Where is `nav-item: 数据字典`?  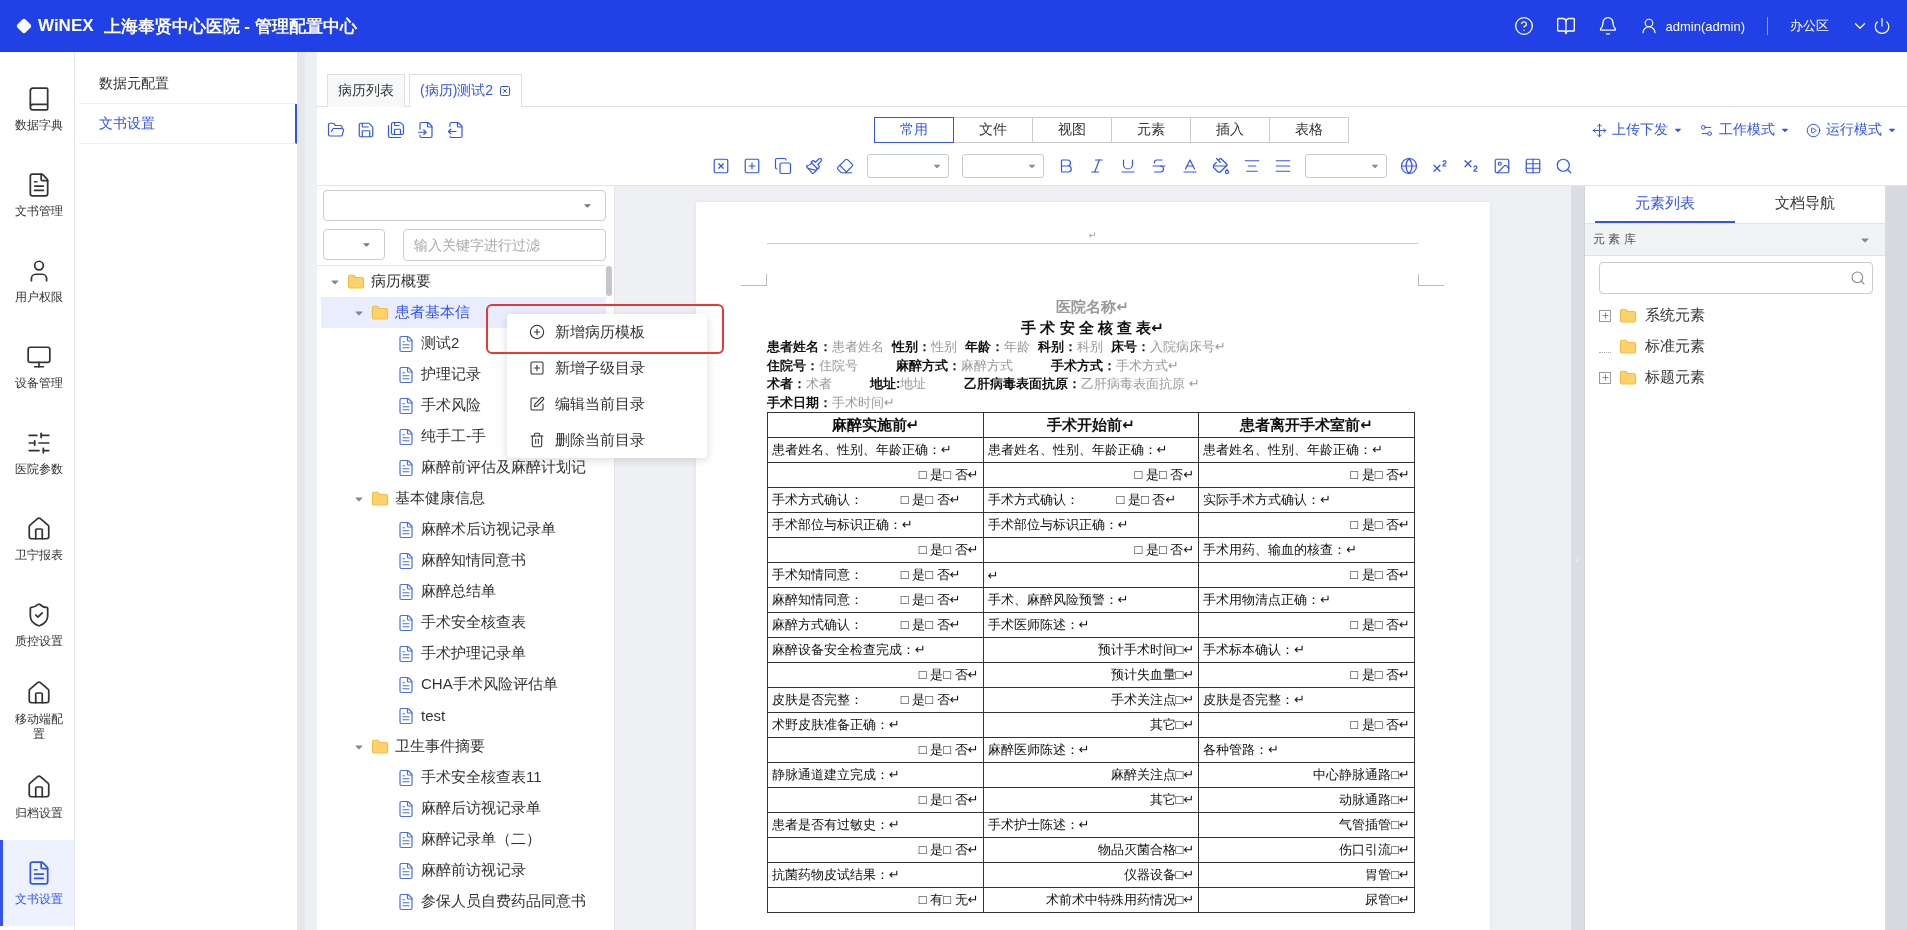
nav-item: 数据字典 is located at coordinates (37, 109).